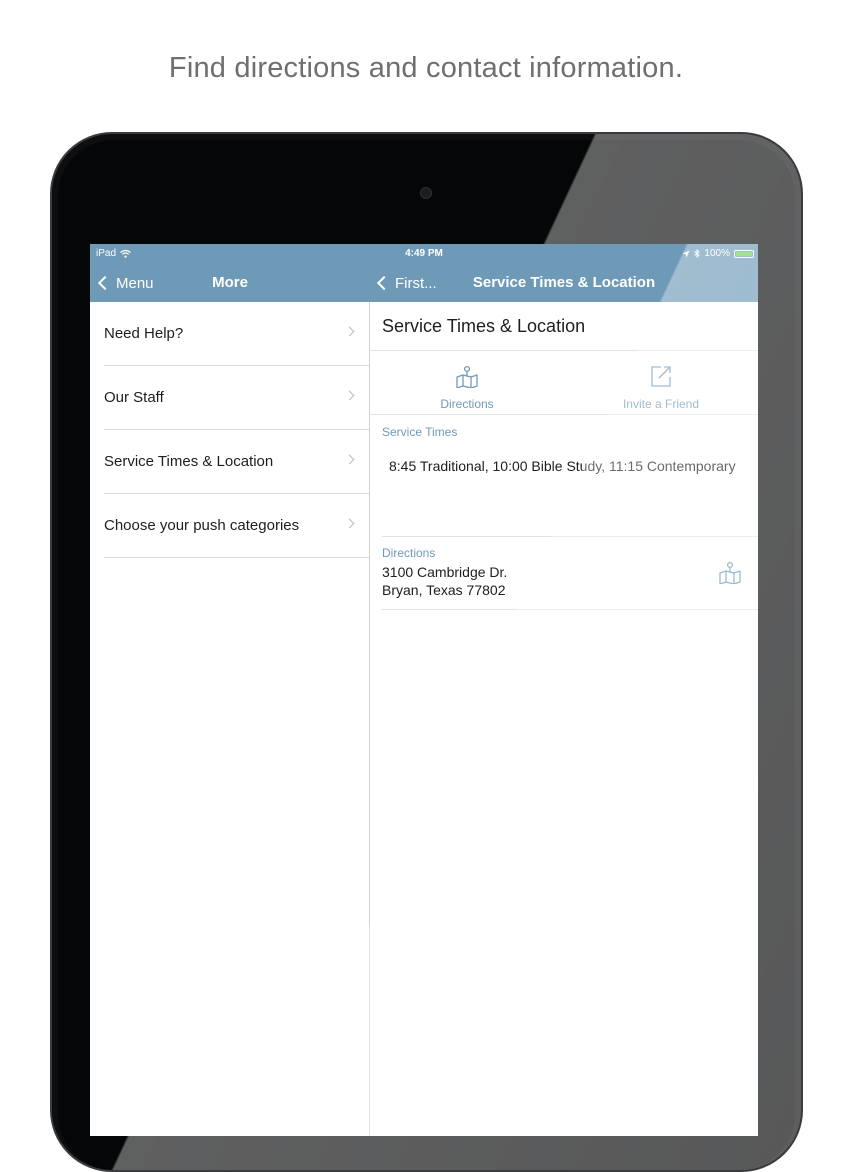 This screenshot has width=852, height=1172. What do you see at coordinates (444, 590) in the screenshot?
I see `address-line-2: Bryan, Texas 77802` at bounding box center [444, 590].